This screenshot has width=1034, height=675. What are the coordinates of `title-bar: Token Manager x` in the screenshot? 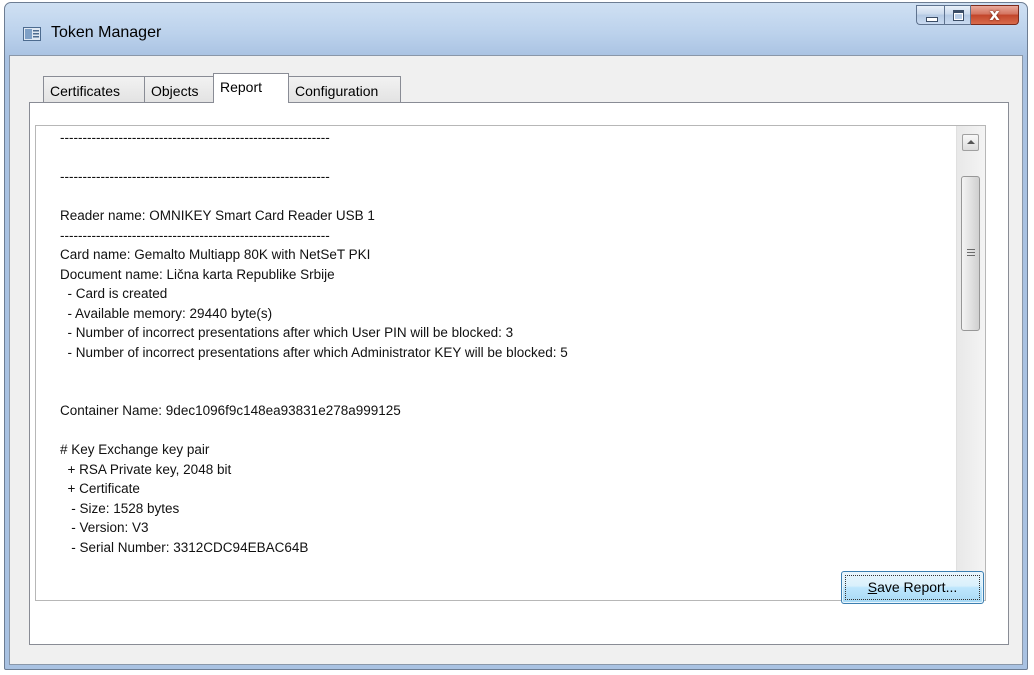 It's located at (516, 29).